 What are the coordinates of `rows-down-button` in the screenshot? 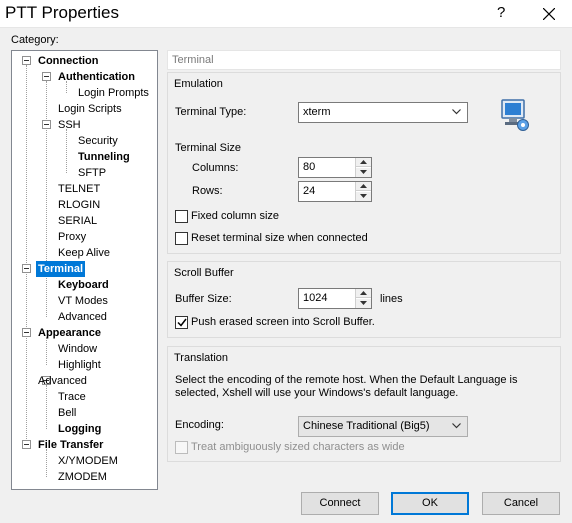 It's located at (363, 196).